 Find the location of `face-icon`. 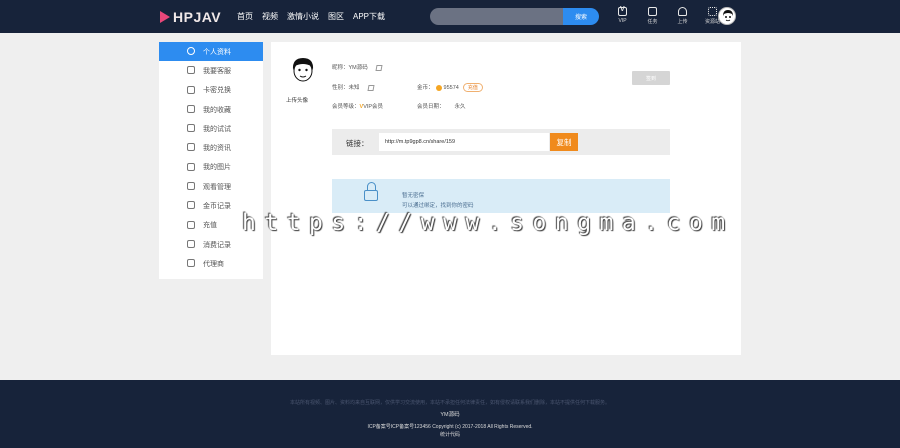

face-icon is located at coordinates (728, 16).